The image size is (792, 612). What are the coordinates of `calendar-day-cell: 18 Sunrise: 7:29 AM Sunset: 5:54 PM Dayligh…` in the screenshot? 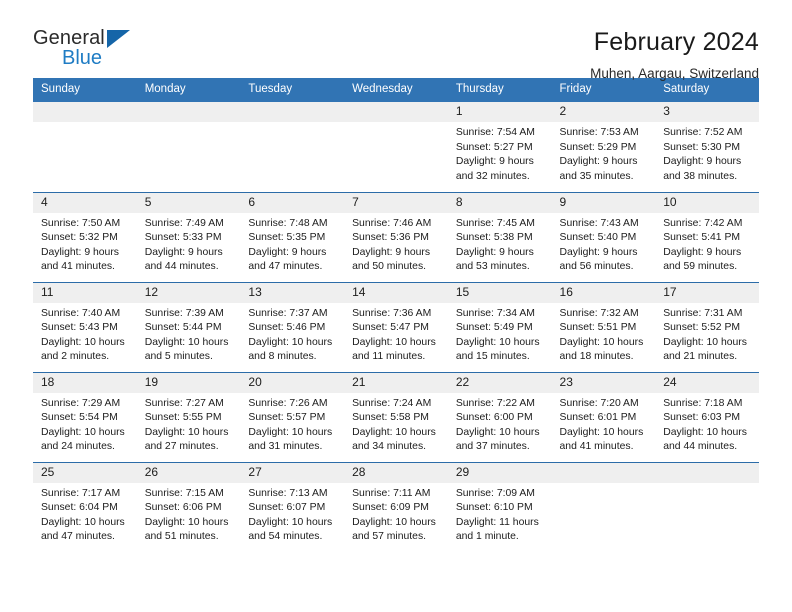 It's located at (85, 416).